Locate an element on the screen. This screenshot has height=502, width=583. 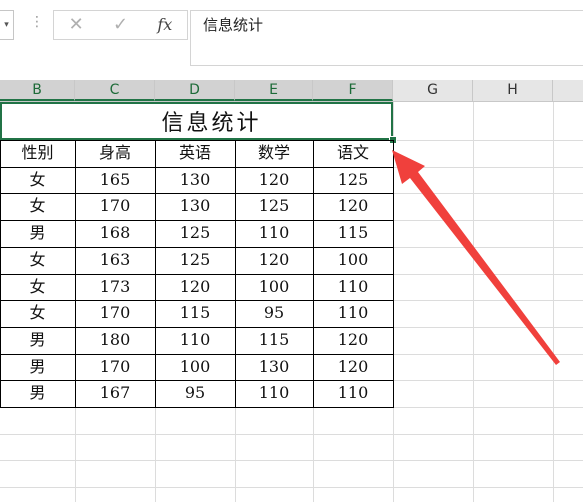
red-arrow-annotation is located at coordinates (476, 257).